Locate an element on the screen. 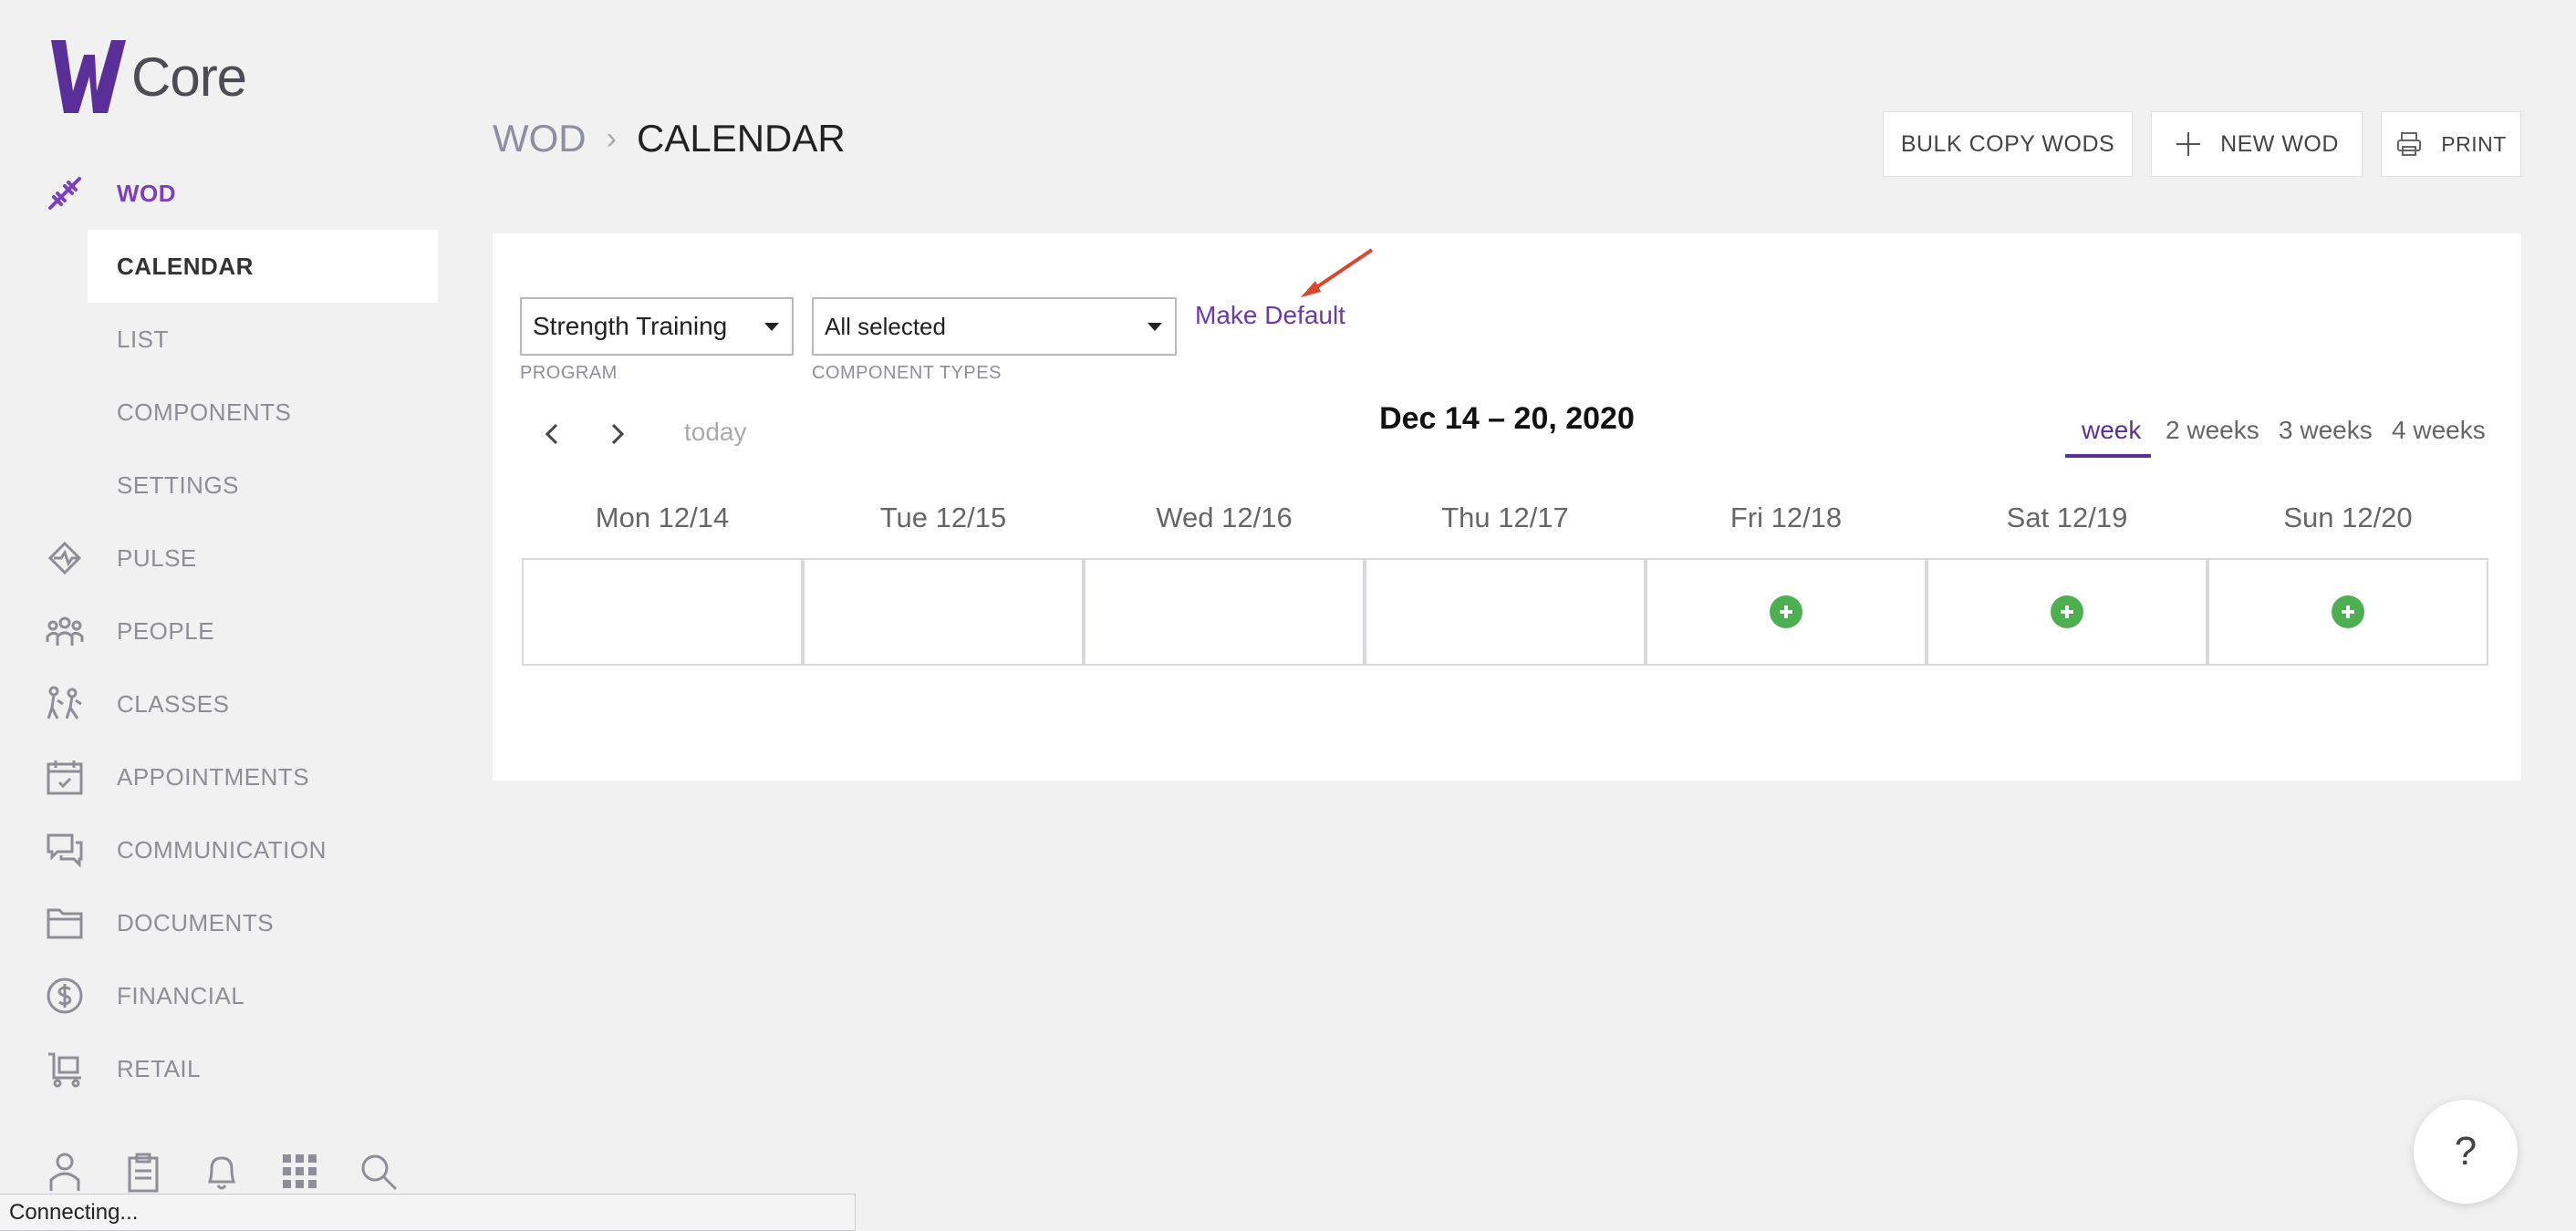 The height and width of the screenshot is (1231, 2576). chevron-left-icon is located at coordinates (551, 434).